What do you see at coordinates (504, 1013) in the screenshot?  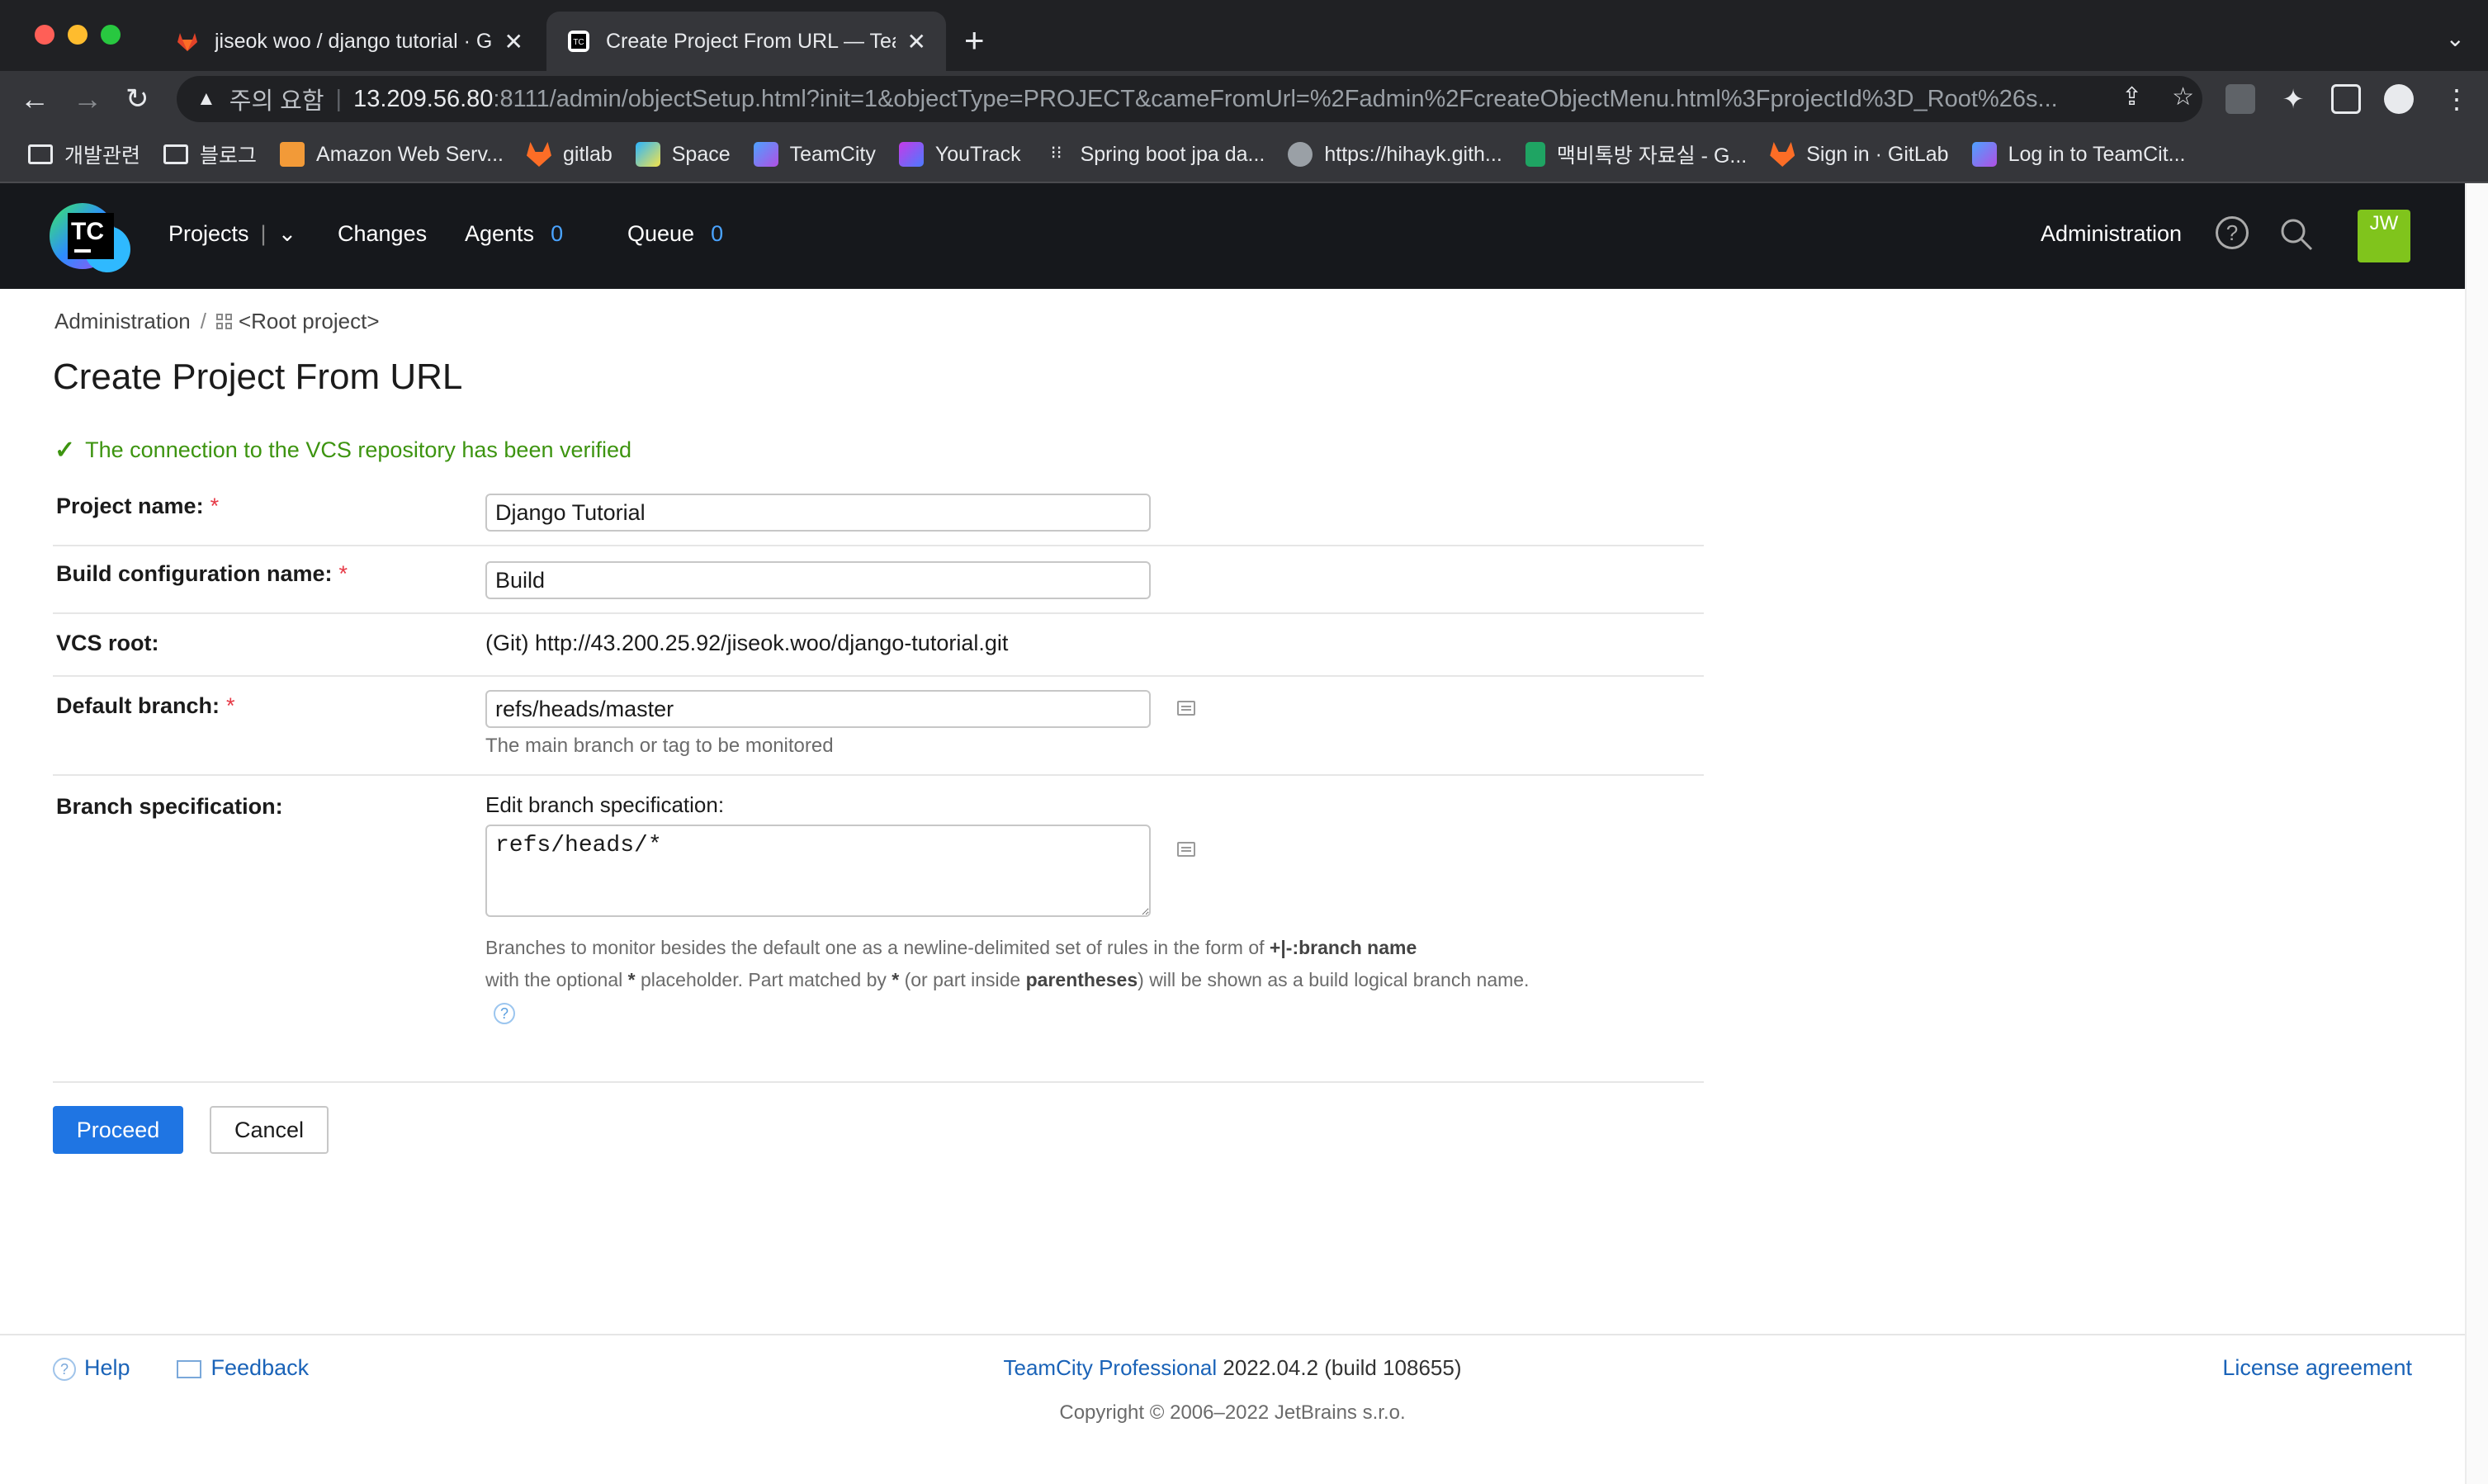 I see `help-question-icon: ?` at bounding box center [504, 1013].